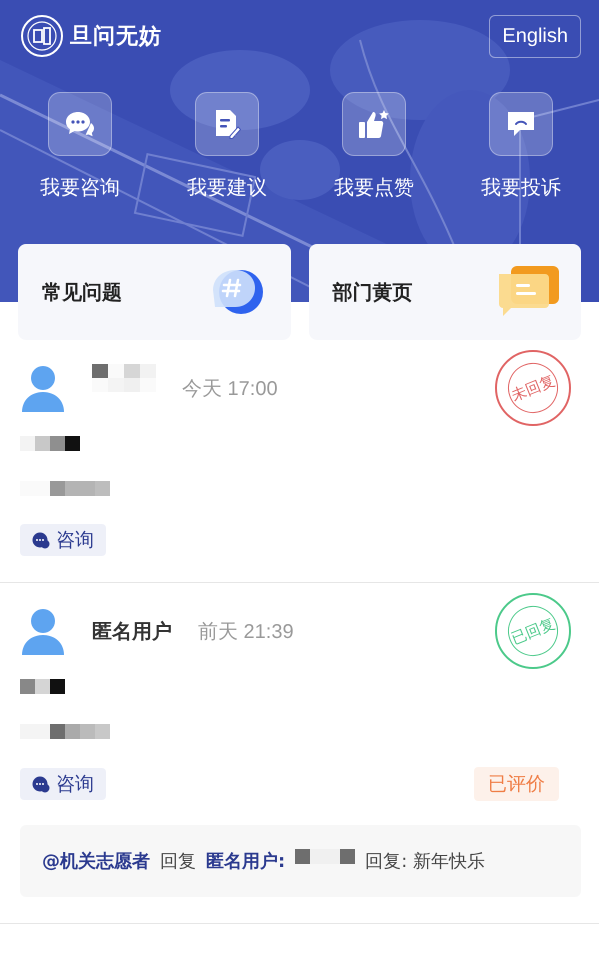 The height and width of the screenshot is (976, 599). Describe the element at coordinates (178, 861) in the screenshot. I see `reply-text: 回复` at that location.